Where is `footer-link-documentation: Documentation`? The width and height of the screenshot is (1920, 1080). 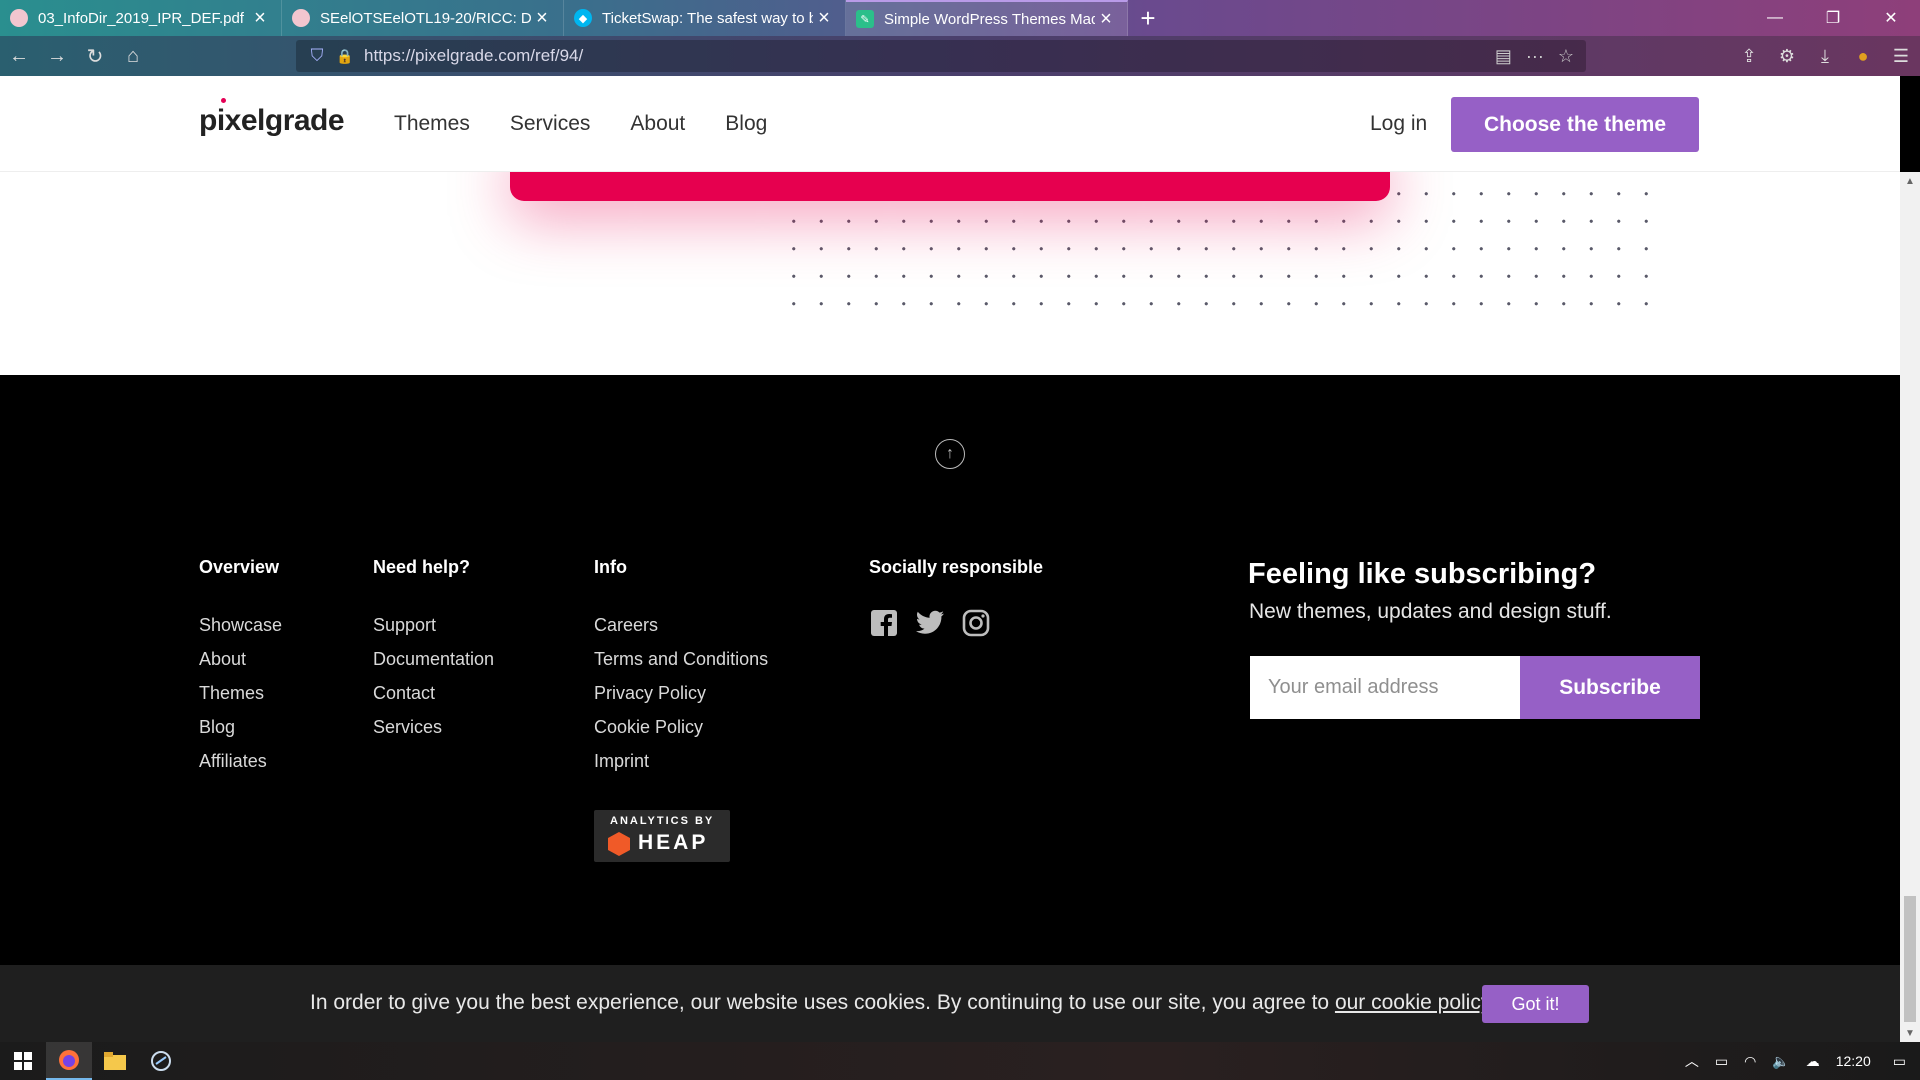 footer-link-documentation: Documentation is located at coordinates (433, 659).